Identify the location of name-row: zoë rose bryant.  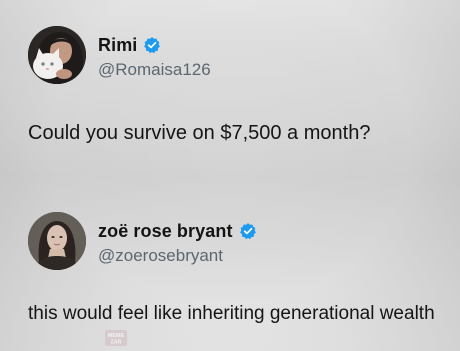
(177, 231).